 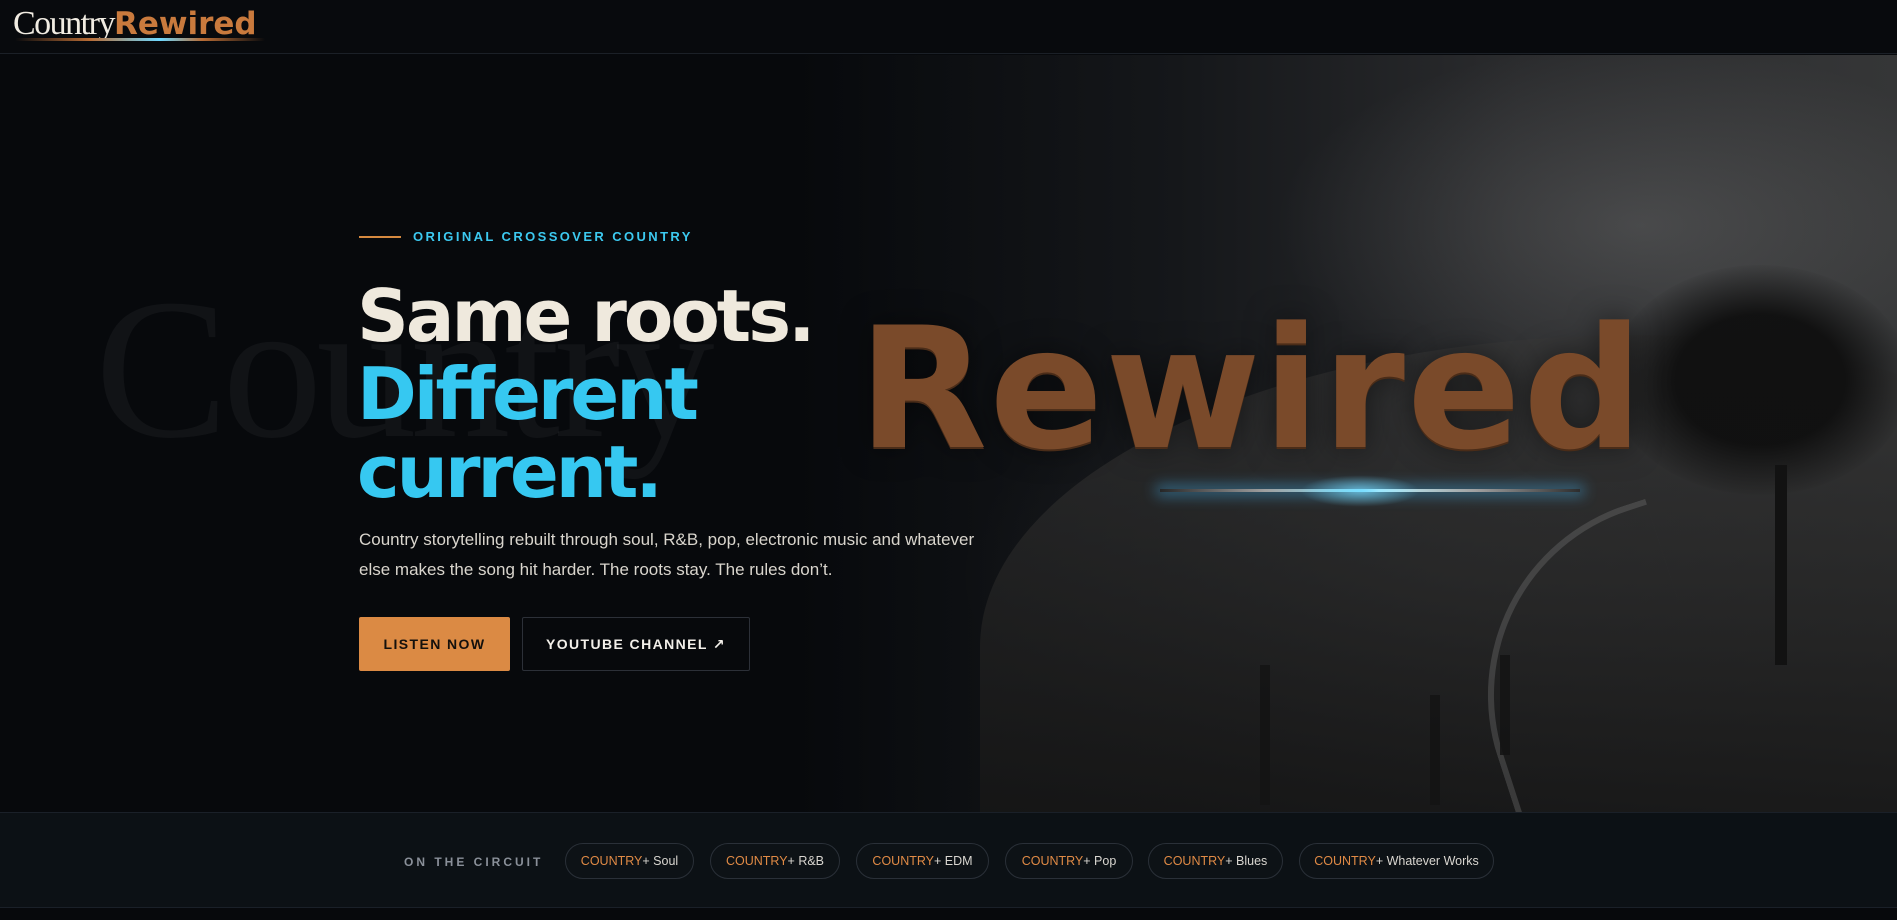 I want to click on eyebrow-divider-line, so click(x=380, y=236).